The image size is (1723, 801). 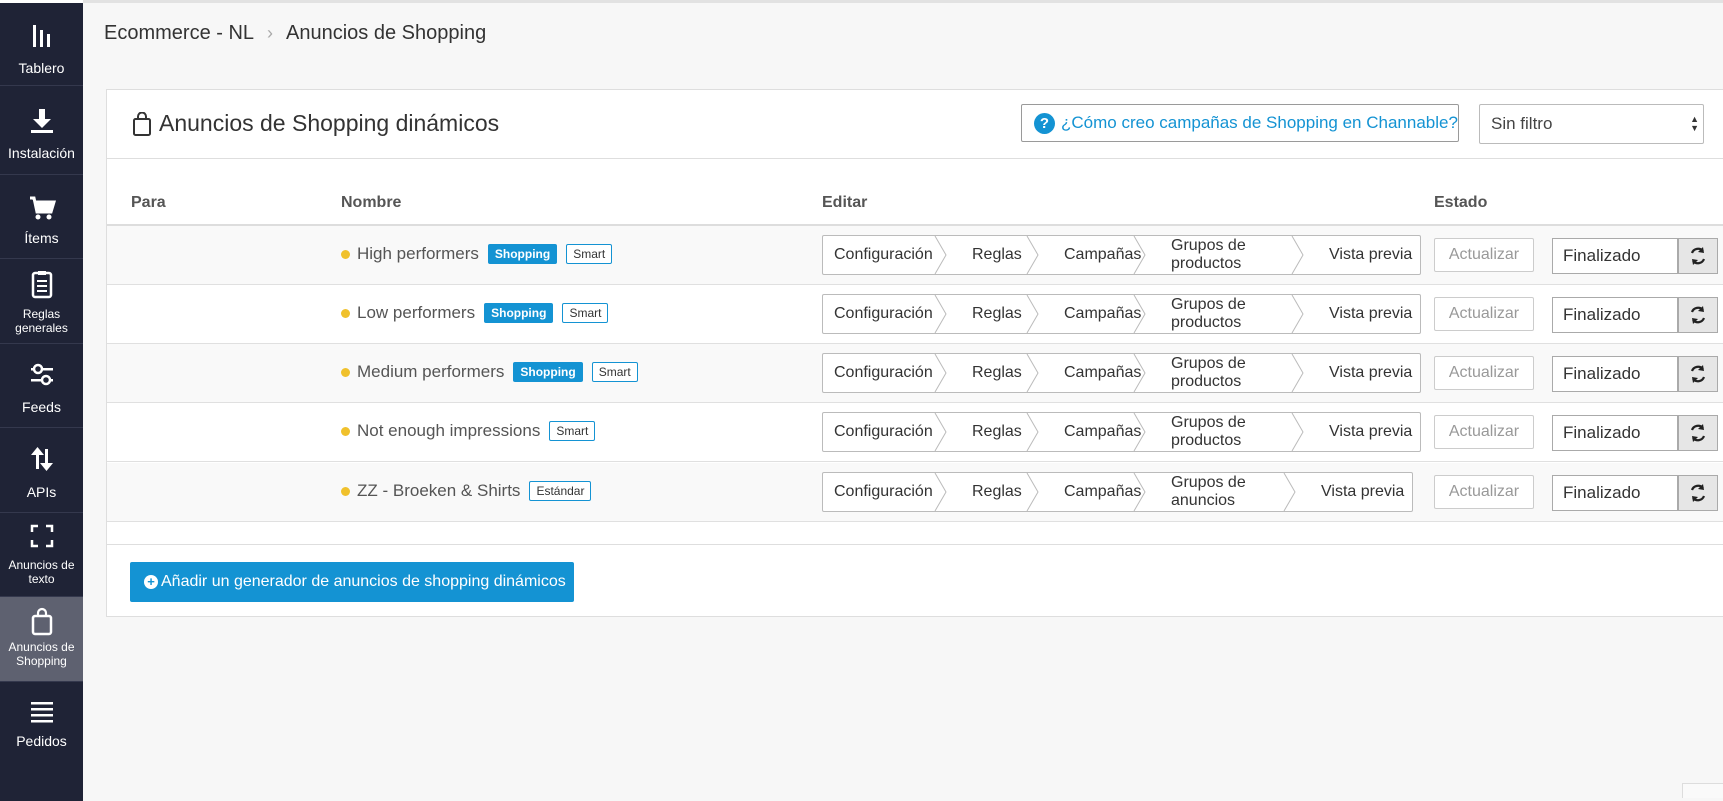 I want to click on sidebar-item-apis: APIs, so click(x=41, y=470).